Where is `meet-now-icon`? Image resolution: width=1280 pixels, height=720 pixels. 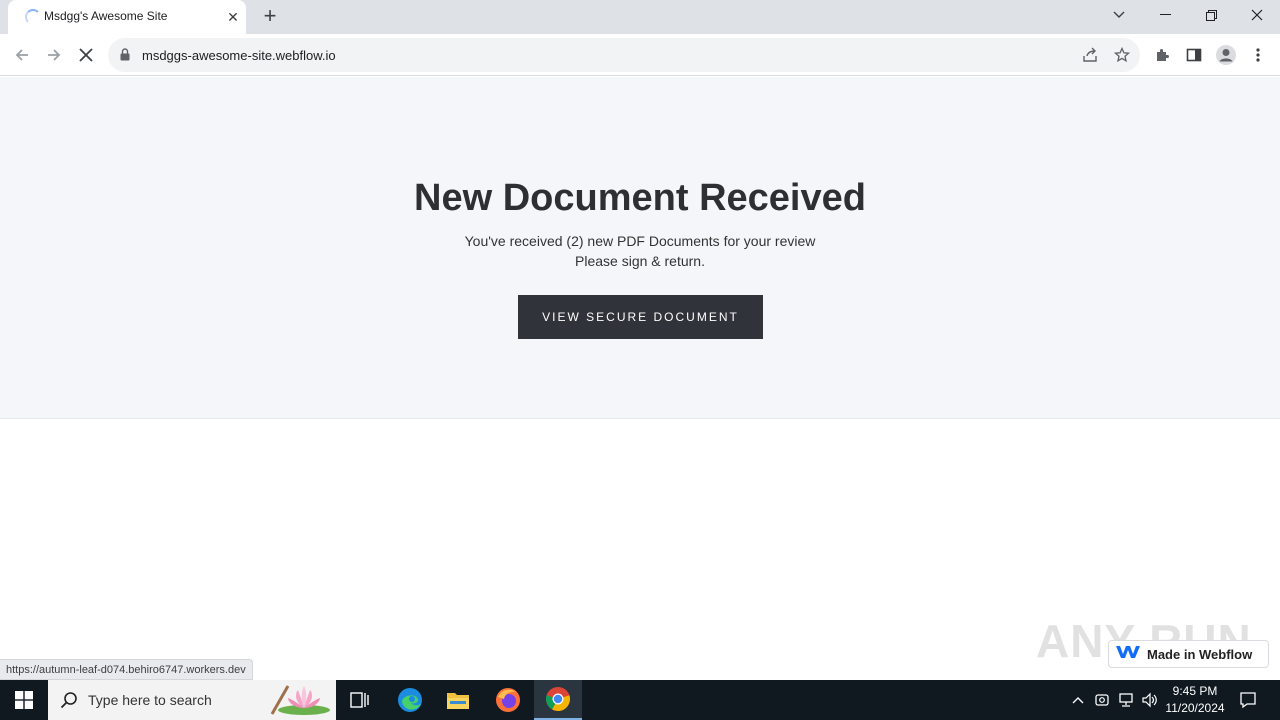 meet-now-icon is located at coordinates (1102, 700).